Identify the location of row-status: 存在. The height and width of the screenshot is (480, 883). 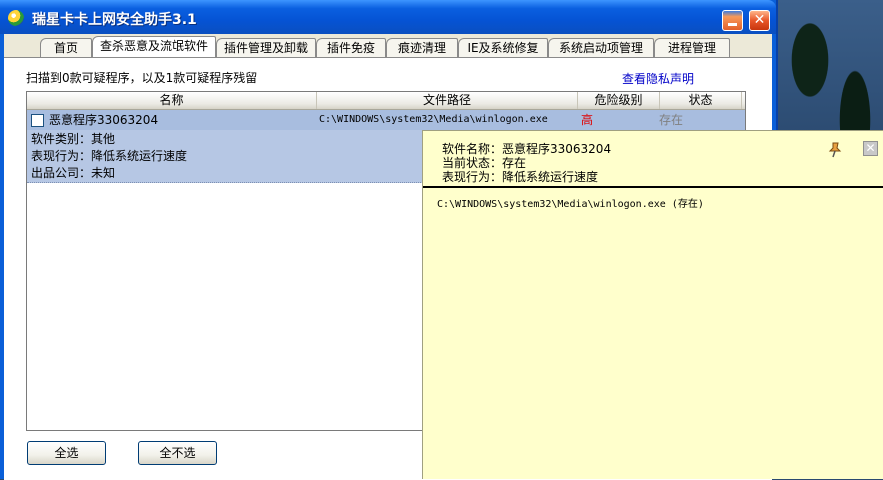
(671, 120).